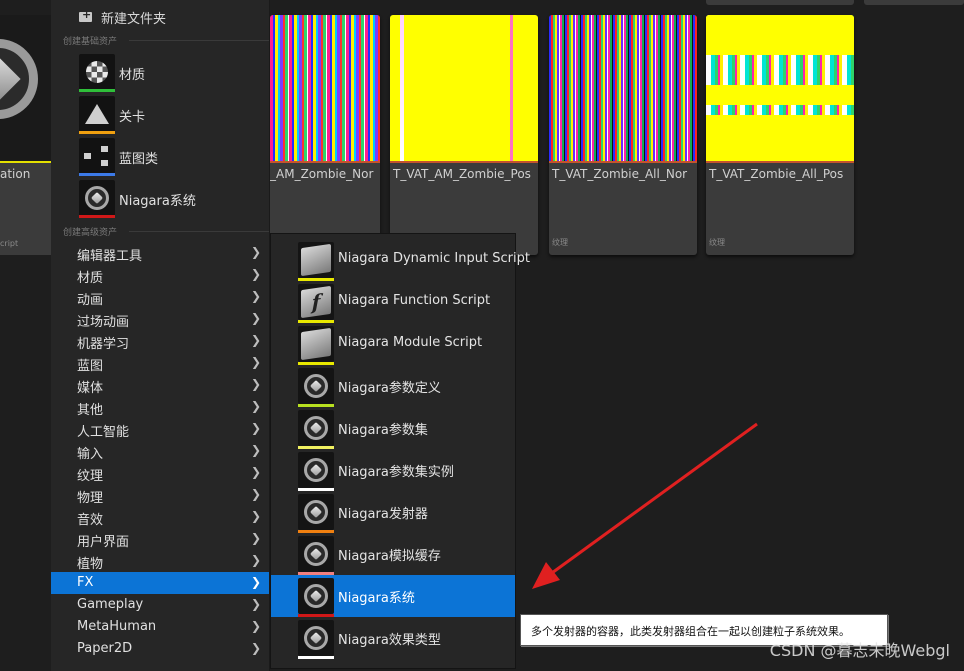 This screenshot has height=671, width=964. What do you see at coordinates (160, 341) in the screenshot?
I see `category-machine-learning: 机器学习 ❯` at bounding box center [160, 341].